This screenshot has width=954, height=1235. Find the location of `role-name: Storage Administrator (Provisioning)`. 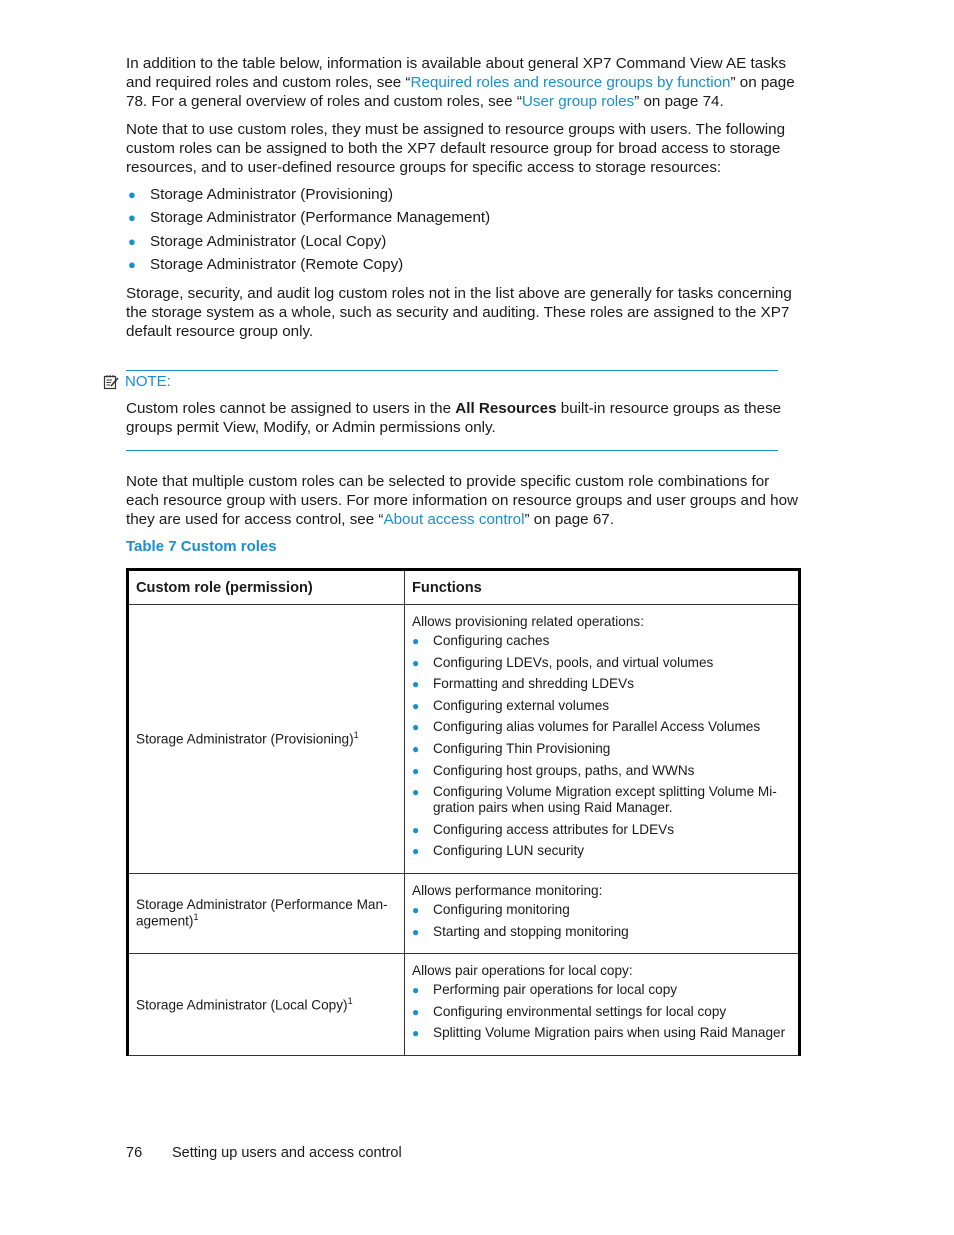

role-name: Storage Administrator (Provisioning) is located at coordinates (245, 739).